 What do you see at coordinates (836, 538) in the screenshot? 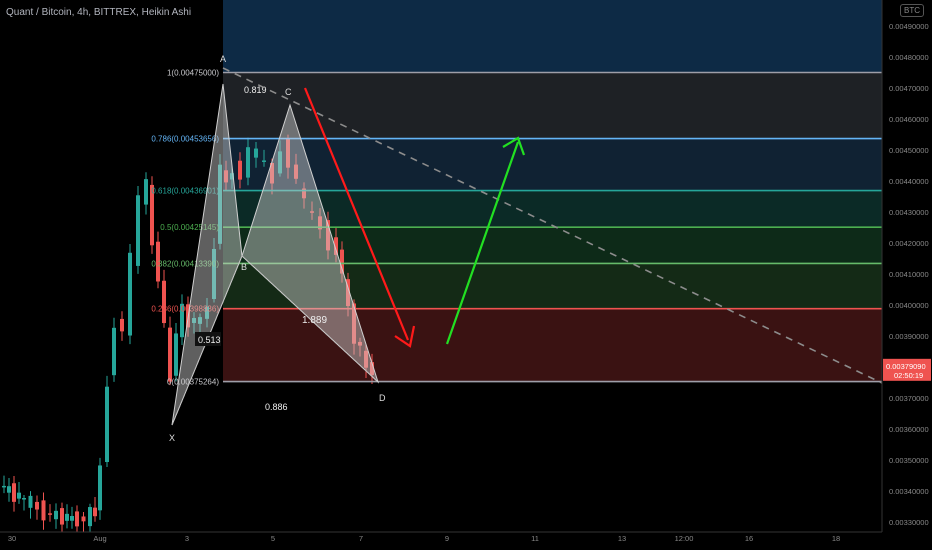
I see `x-tick-label: 18` at bounding box center [836, 538].